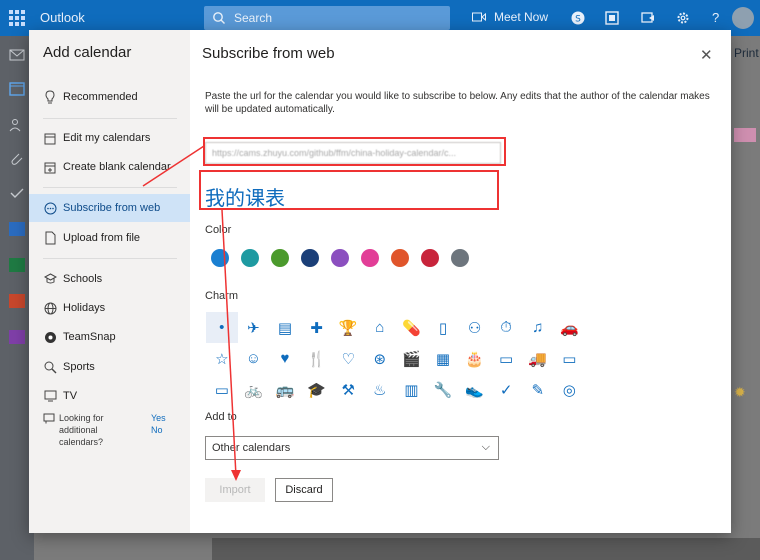 The image size is (760, 560). Describe the element at coordinates (109, 367) in the screenshot. I see `nav-sports: Sports` at that location.